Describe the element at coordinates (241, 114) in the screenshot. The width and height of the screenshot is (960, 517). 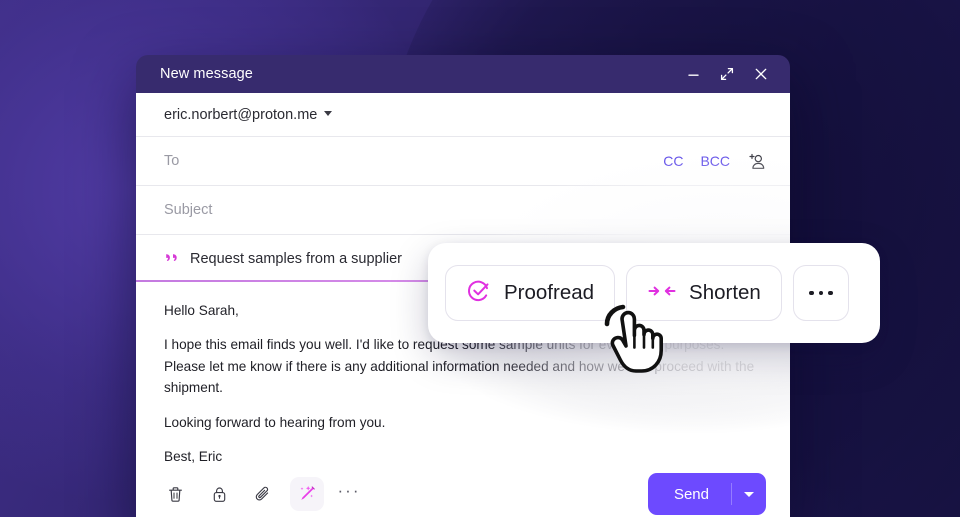
I see `from-address: eric.norbert@proton.me` at that location.